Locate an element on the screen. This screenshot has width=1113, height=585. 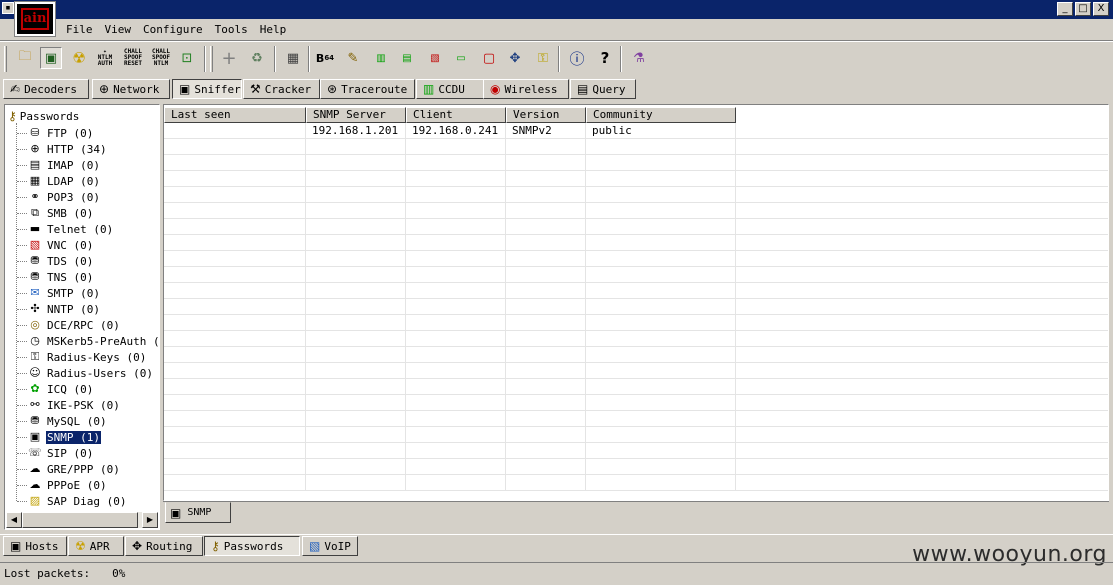
scrollbar-thumb is located at coordinates (80, 520).